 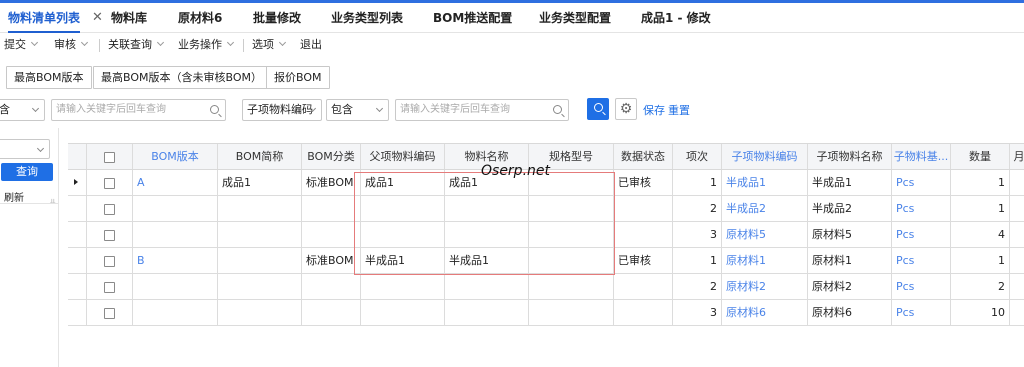 What do you see at coordinates (697, 286) in the screenshot?
I see `cell-item-no: 2` at bounding box center [697, 286].